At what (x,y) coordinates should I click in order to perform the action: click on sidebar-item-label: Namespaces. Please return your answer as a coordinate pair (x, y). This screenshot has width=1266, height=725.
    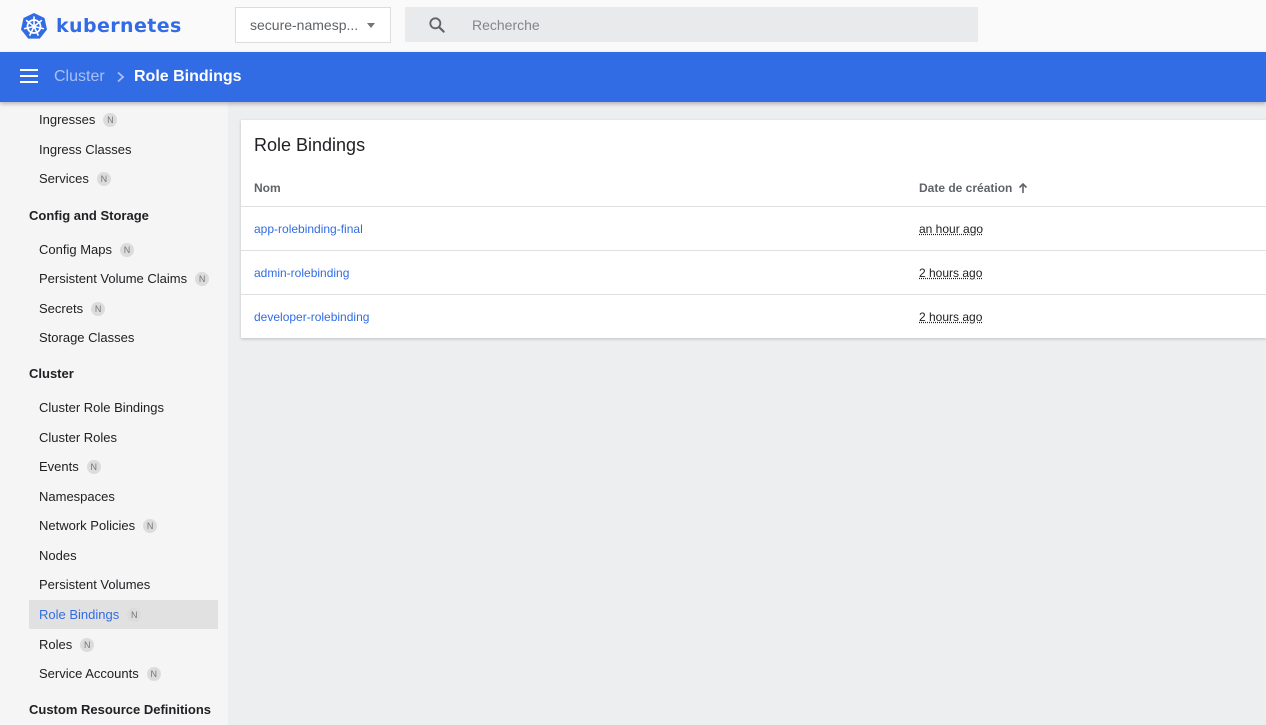
    Looking at the image, I should click on (77, 496).